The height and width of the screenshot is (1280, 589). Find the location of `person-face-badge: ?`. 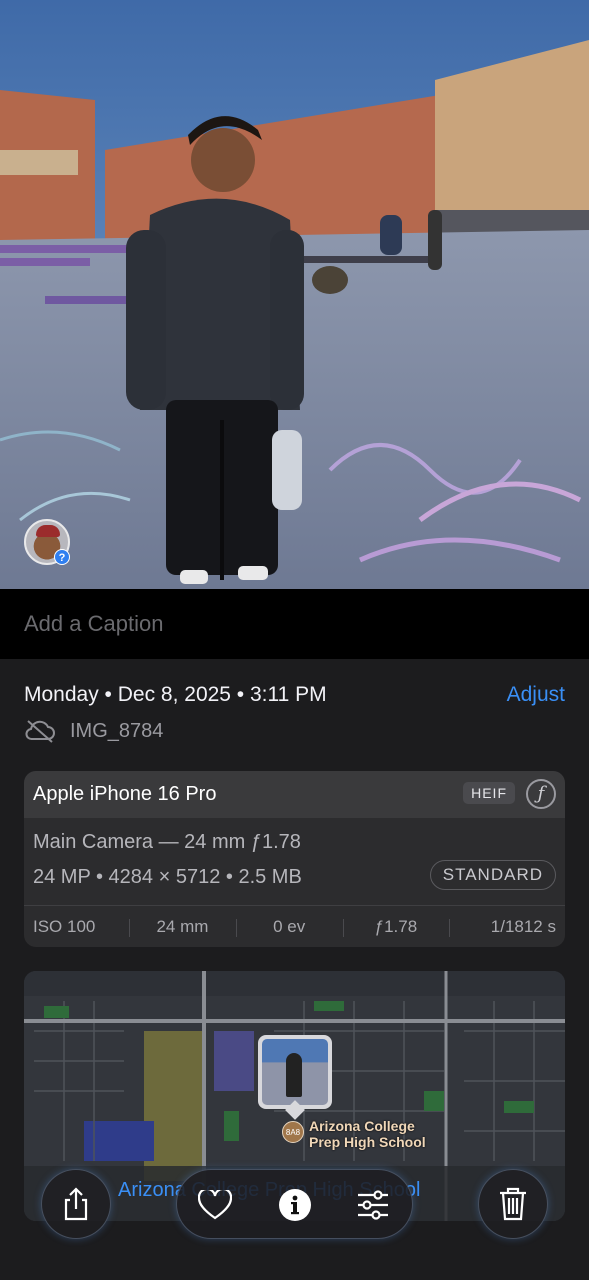

person-face-badge: ? is located at coordinates (47, 542).